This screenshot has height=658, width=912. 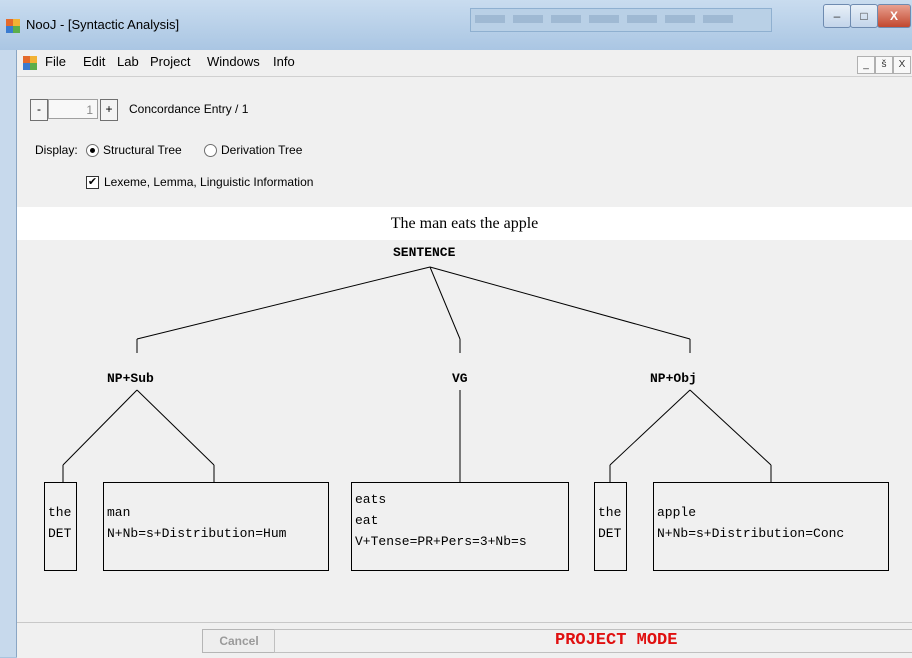 What do you see at coordinates (142, 150) in the screenshot?
I see `structural-tree-label: Structural Tree` at bounding box center [142, 150].